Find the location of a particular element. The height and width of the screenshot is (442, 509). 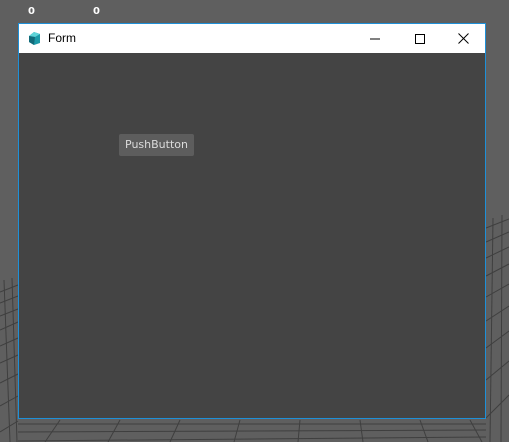

app-icon is located at coordinates (34, 38).